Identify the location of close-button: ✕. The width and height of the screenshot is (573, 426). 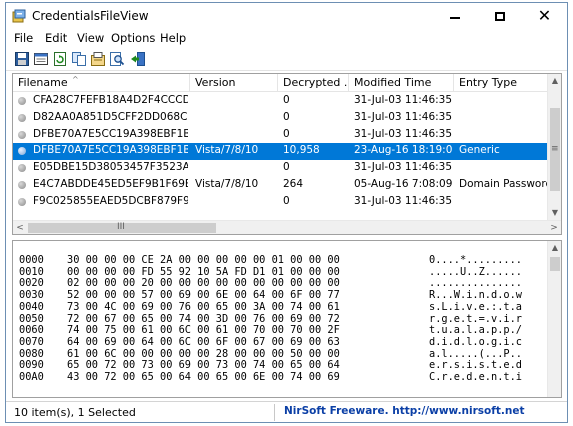
(544, 16).